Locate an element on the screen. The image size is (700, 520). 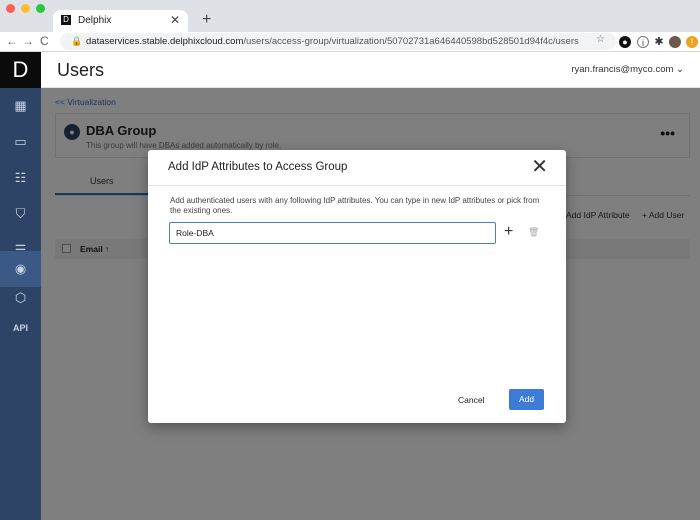
browser-tab: D Delphix ✕ is located at coordinates (120, 21).